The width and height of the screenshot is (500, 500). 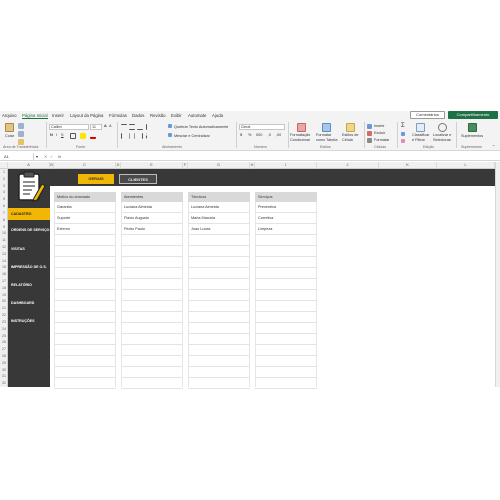 What do you see at coordinates (4, 315) in the screenshot?
I see `row-header: 22` at bounding box center [4, 315].